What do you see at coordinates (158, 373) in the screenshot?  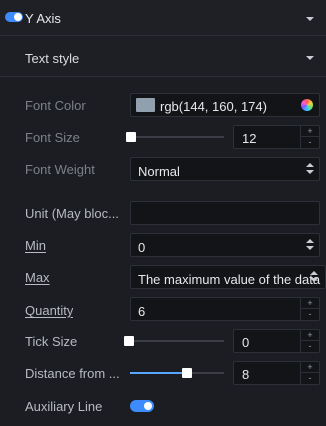 I see `slider-fill` at bounding box center [158, 373].